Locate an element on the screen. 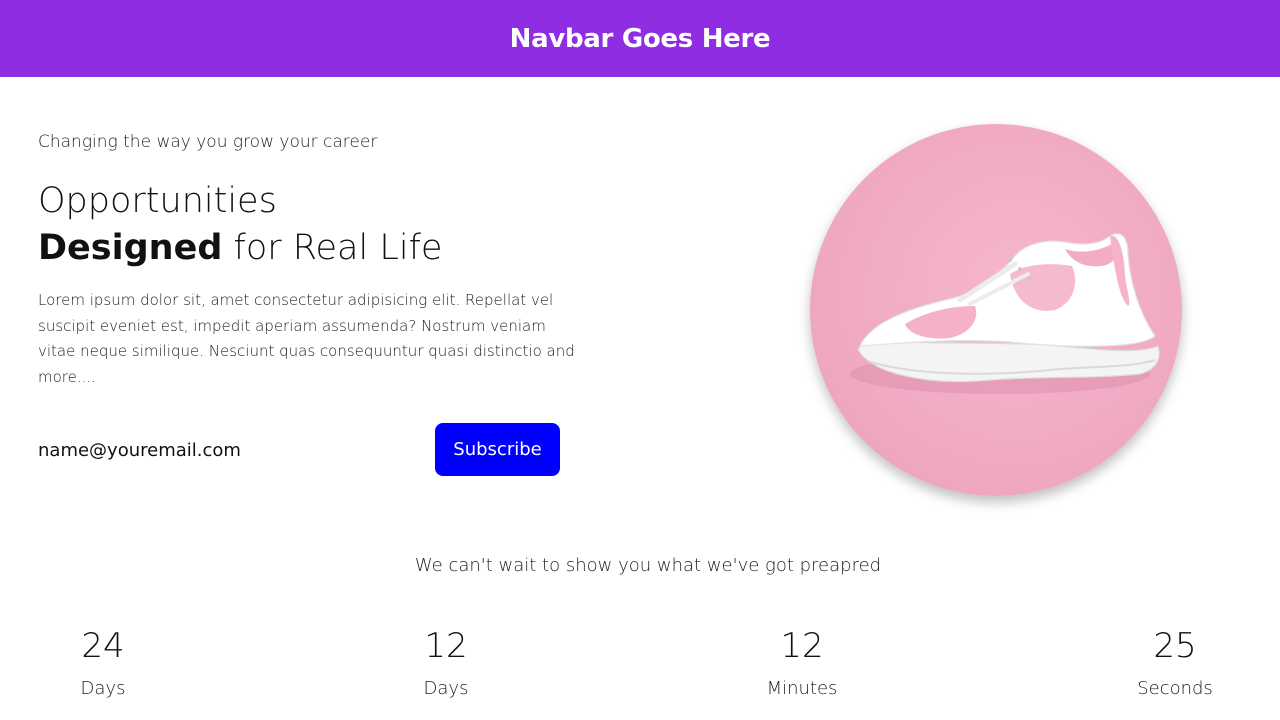 The height and width of the screenshot is (720, 1280). hero-tagline: Changing the way you grow your career is located at coordinates (208, 142).